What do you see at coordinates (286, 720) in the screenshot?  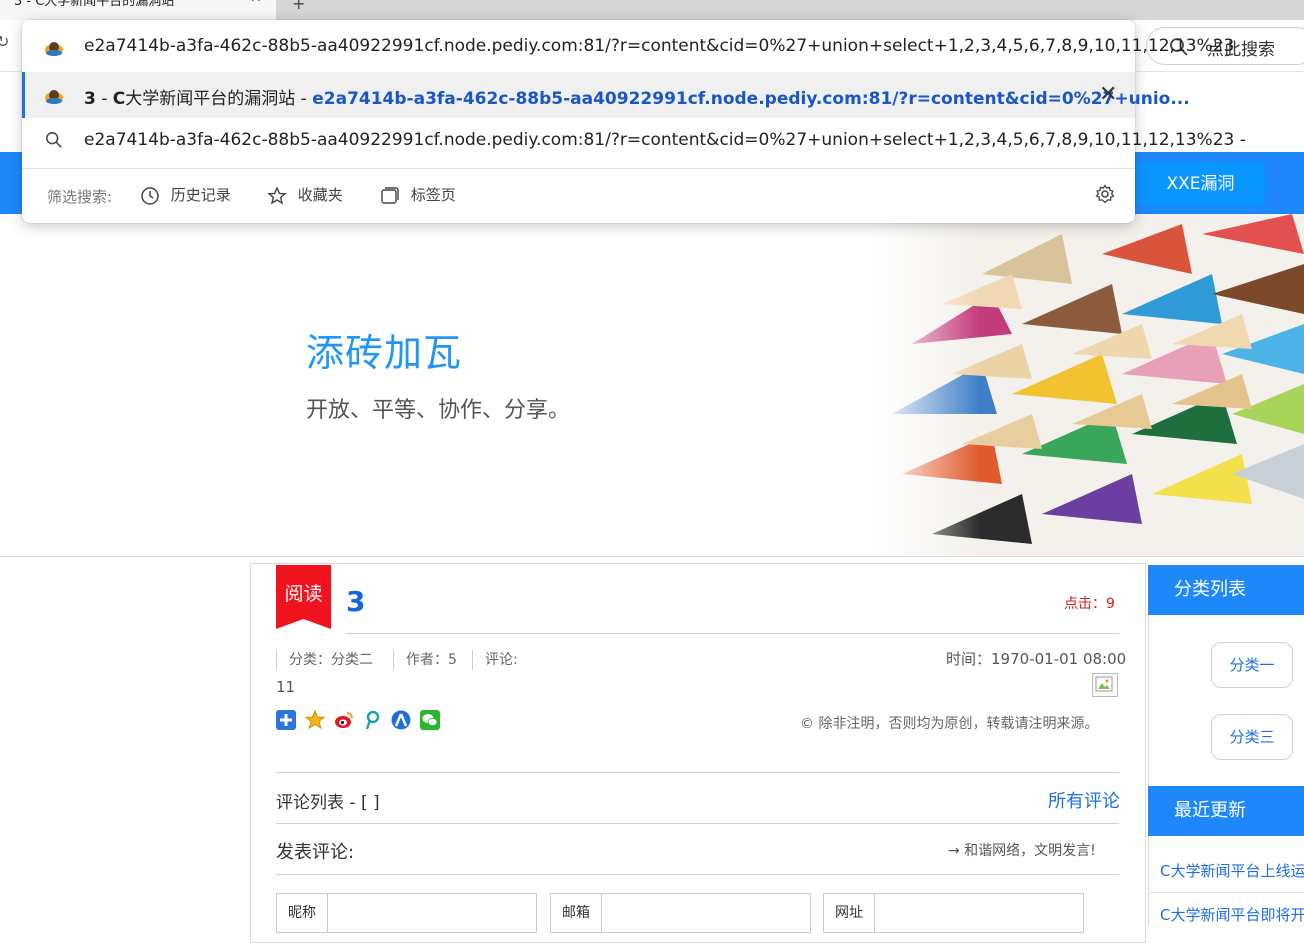 I see `share-qzone-plus-icon` at bounding box center [286, 720].